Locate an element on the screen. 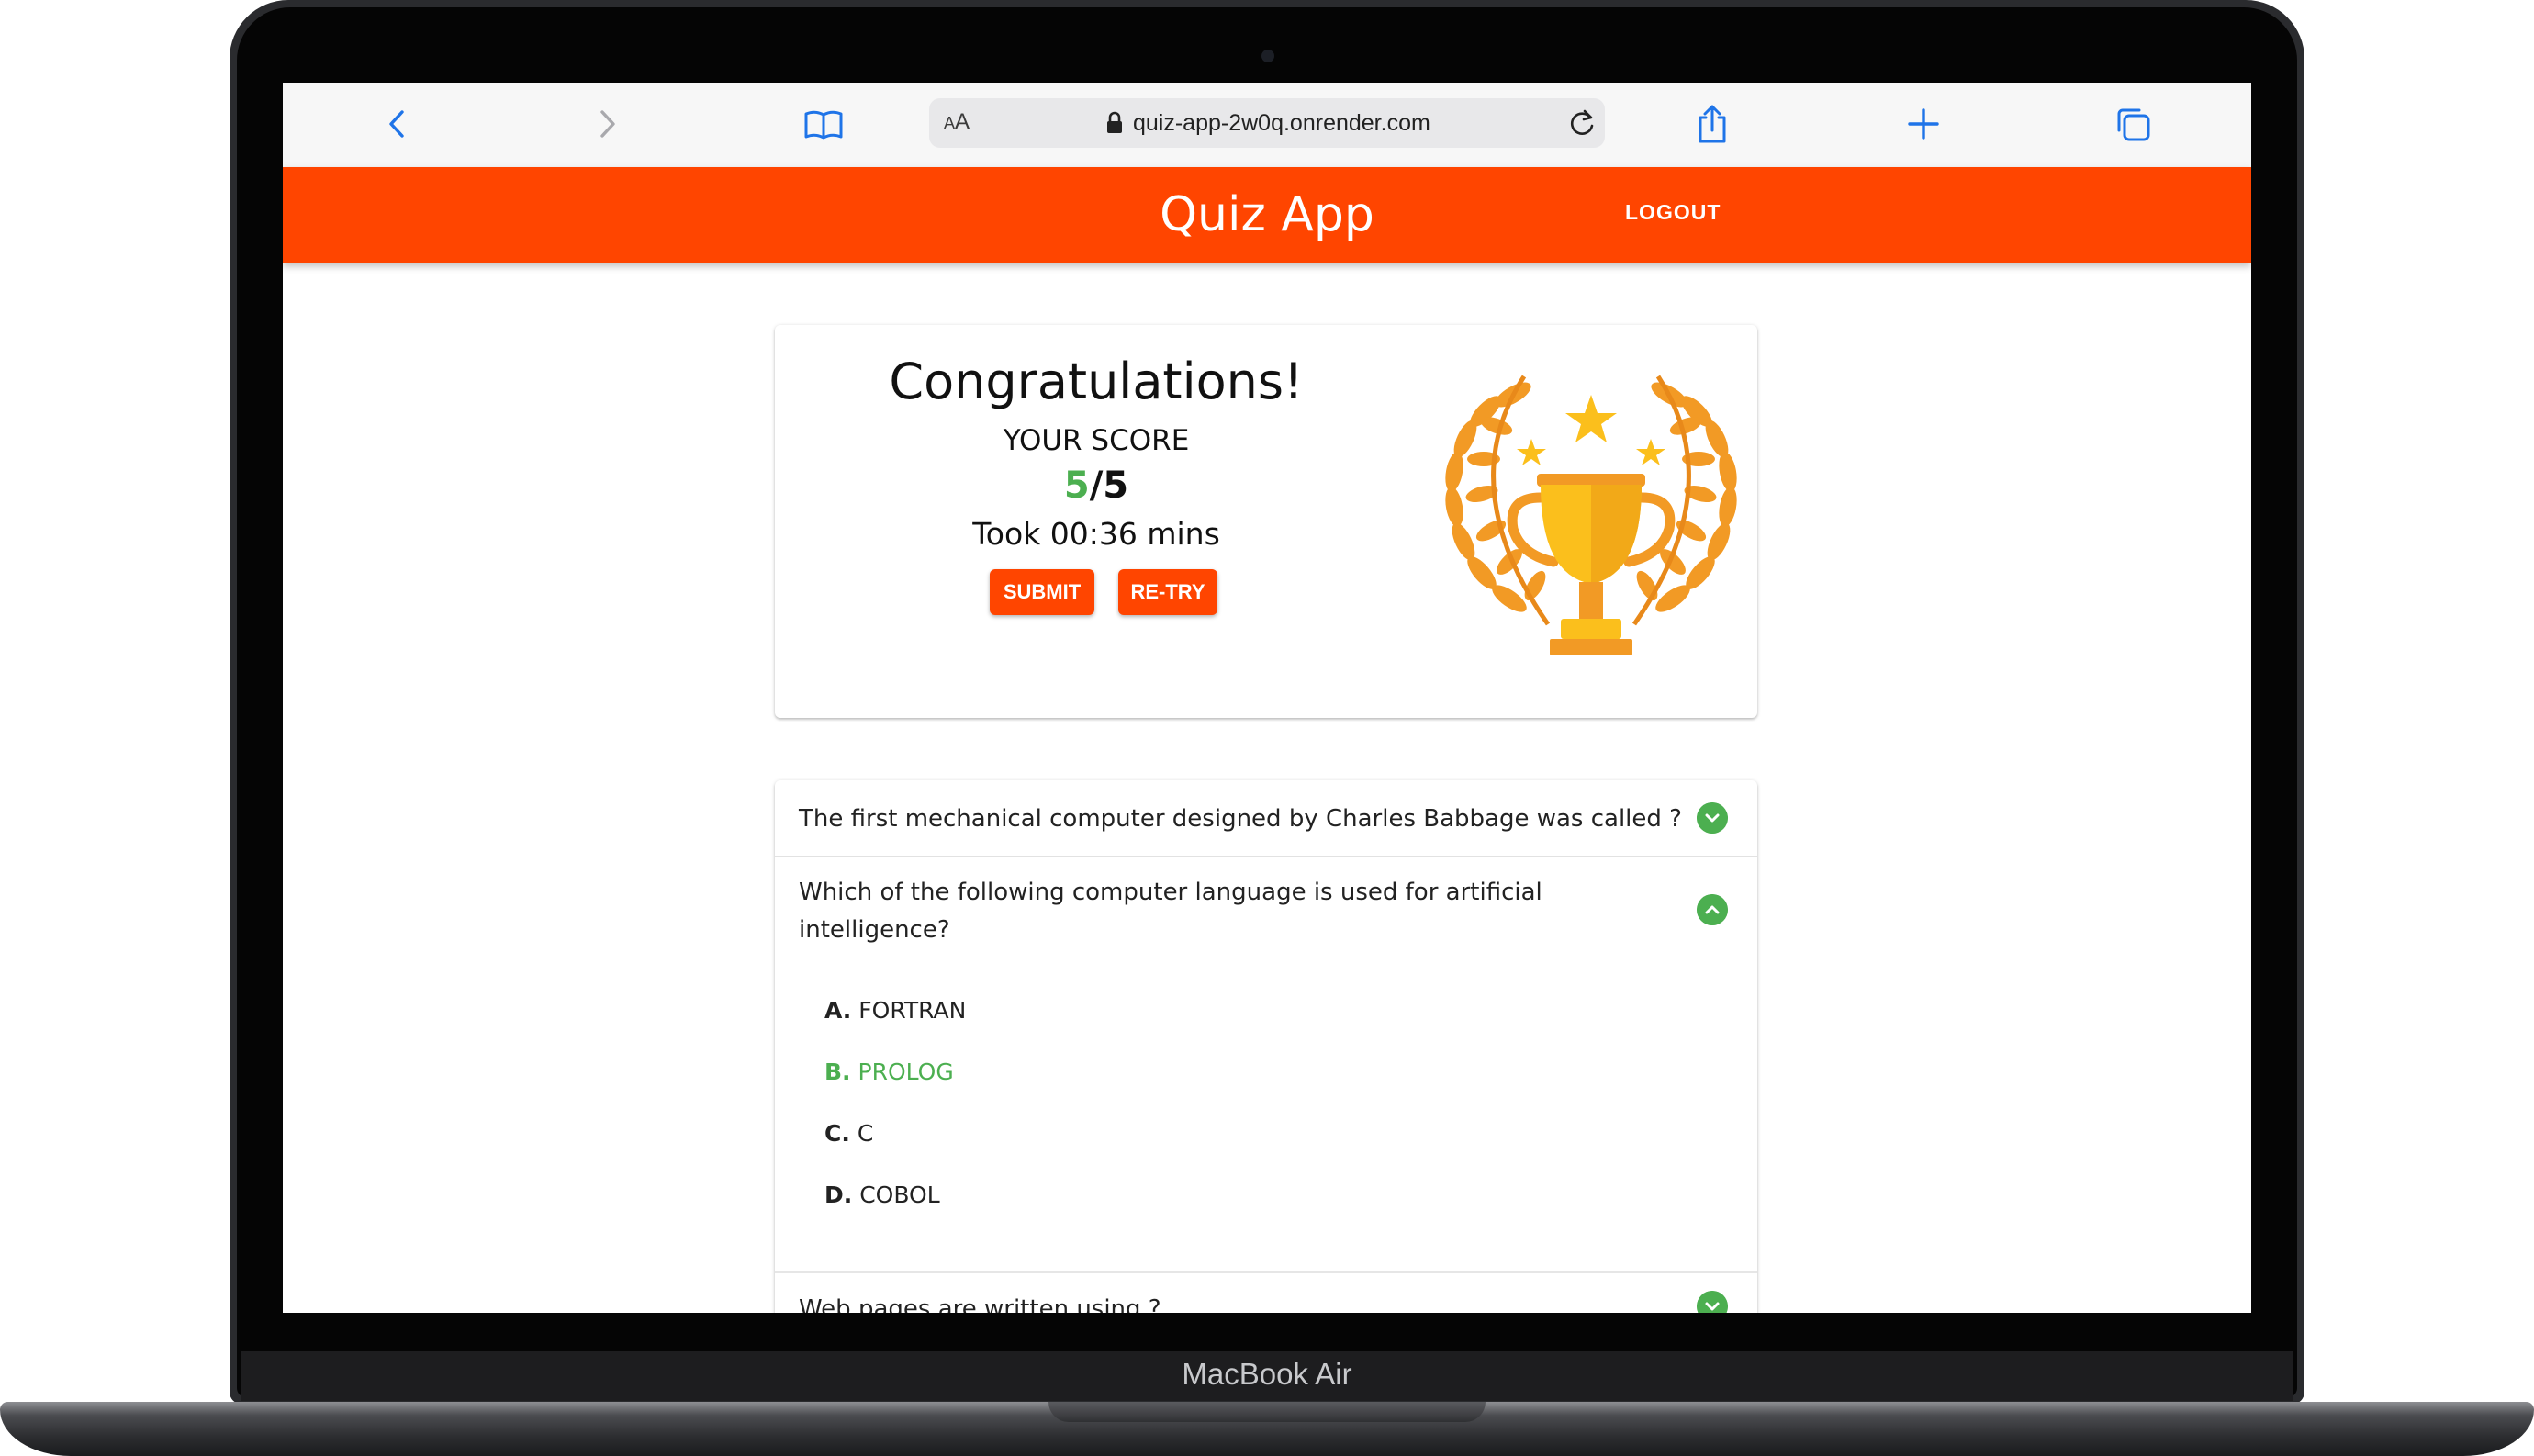 This screenshot has height=1456, width=2534. option-text: COBOL is located at coordinates (899, 1195).